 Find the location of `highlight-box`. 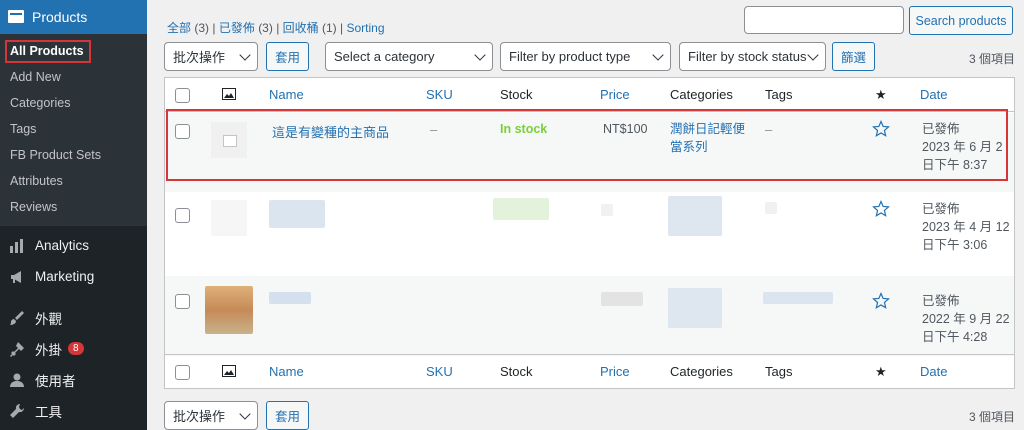

highlight-box is located at coordinates (587, 145).